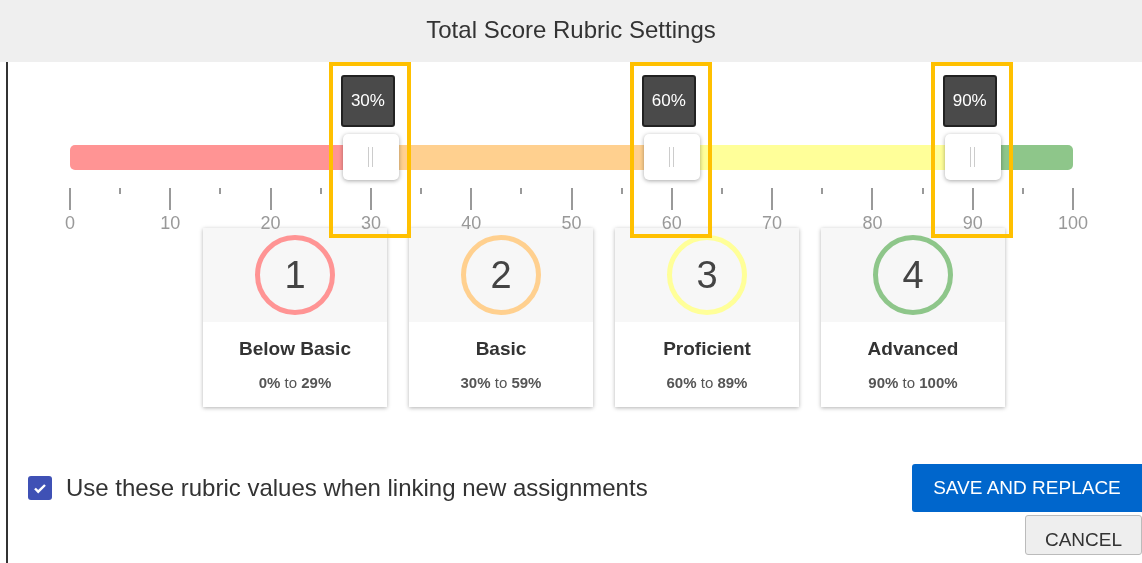  I want to click on tick-label: 100, so click(1072, 223).